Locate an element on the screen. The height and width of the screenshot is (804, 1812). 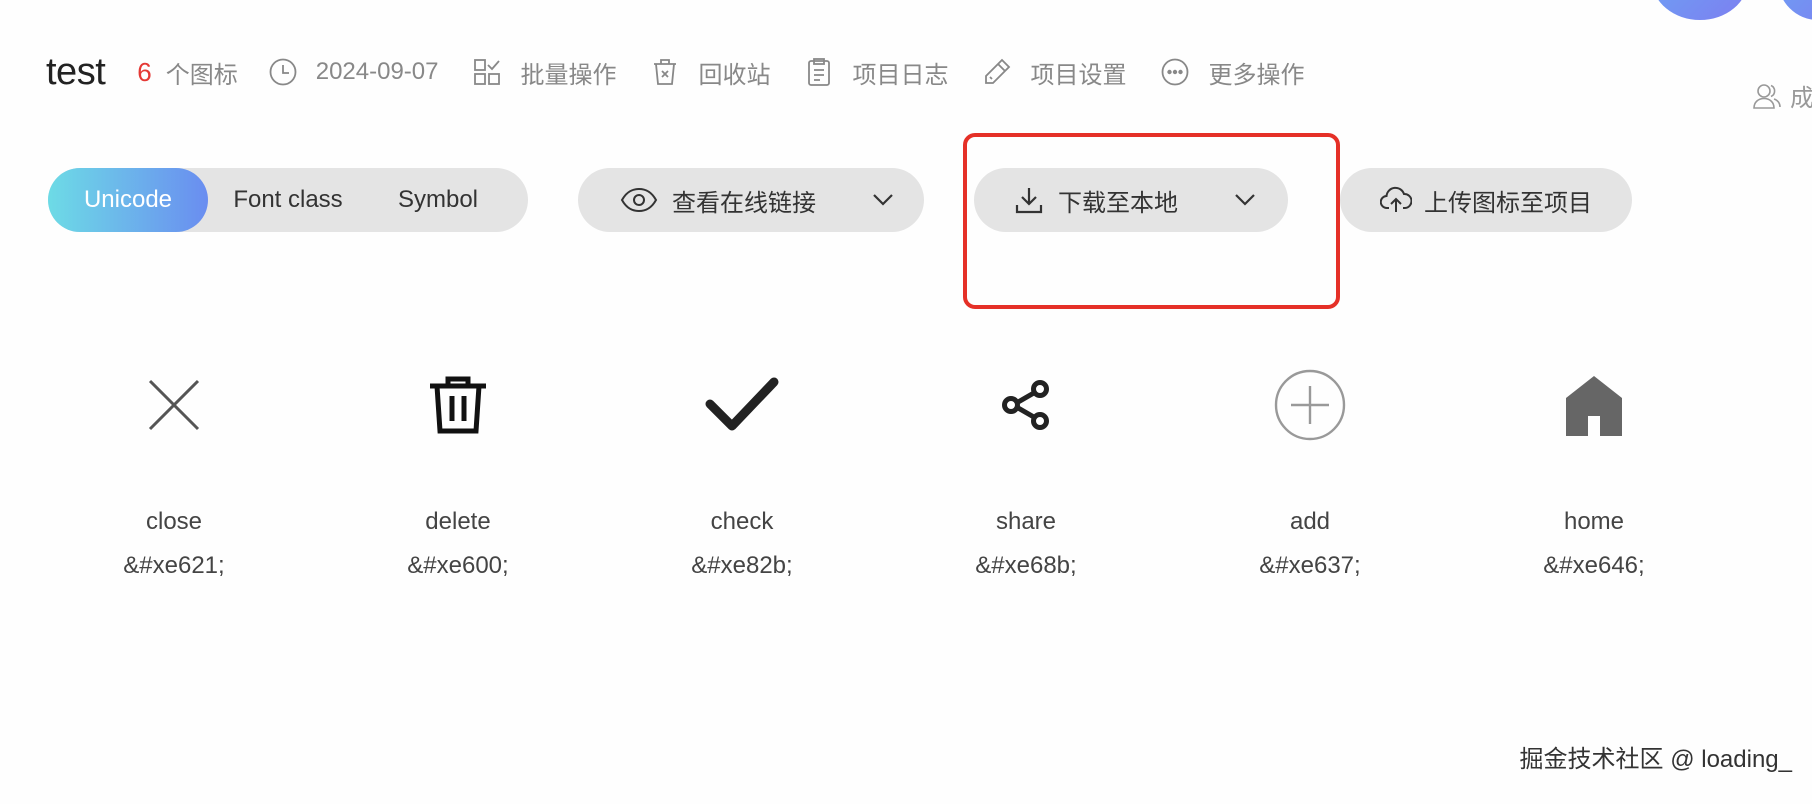
project-title: test is located at coordinates (76, 71).